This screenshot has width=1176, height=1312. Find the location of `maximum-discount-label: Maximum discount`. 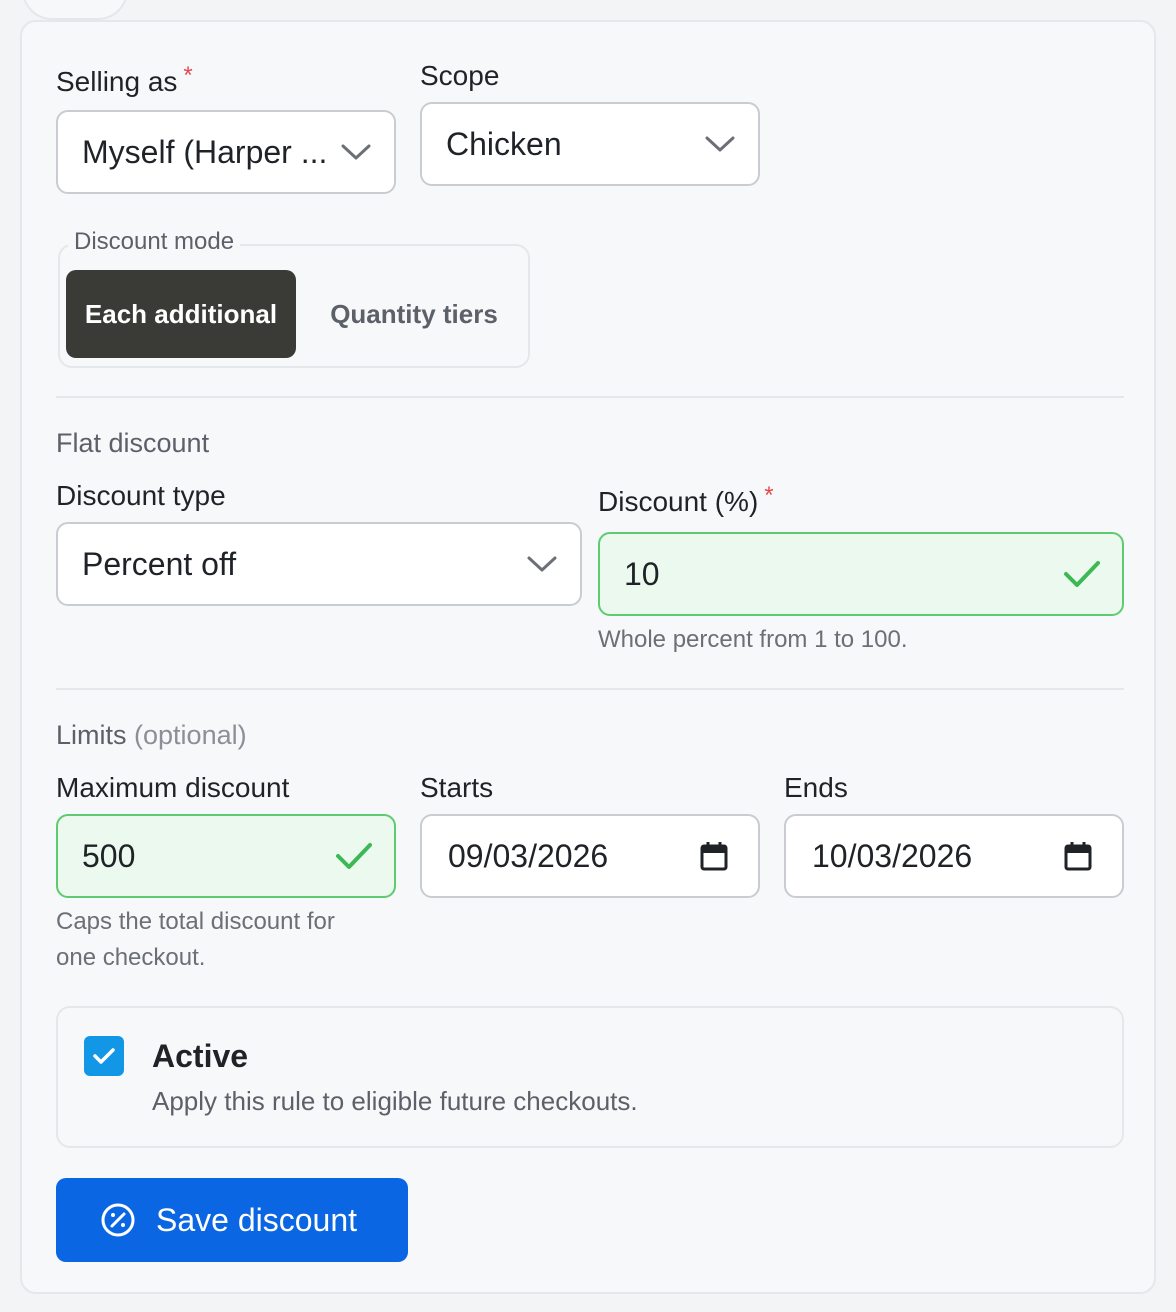

maximum-discount-label: Maximum discount is located at coordinates (173, 787).